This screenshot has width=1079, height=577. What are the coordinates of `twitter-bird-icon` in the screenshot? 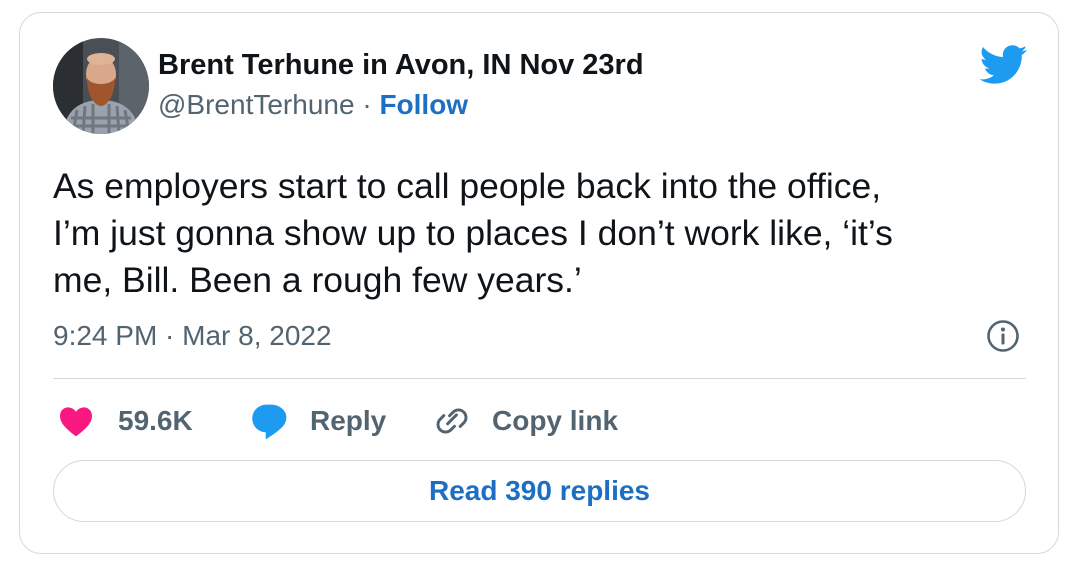 It's located at (1004, 65).